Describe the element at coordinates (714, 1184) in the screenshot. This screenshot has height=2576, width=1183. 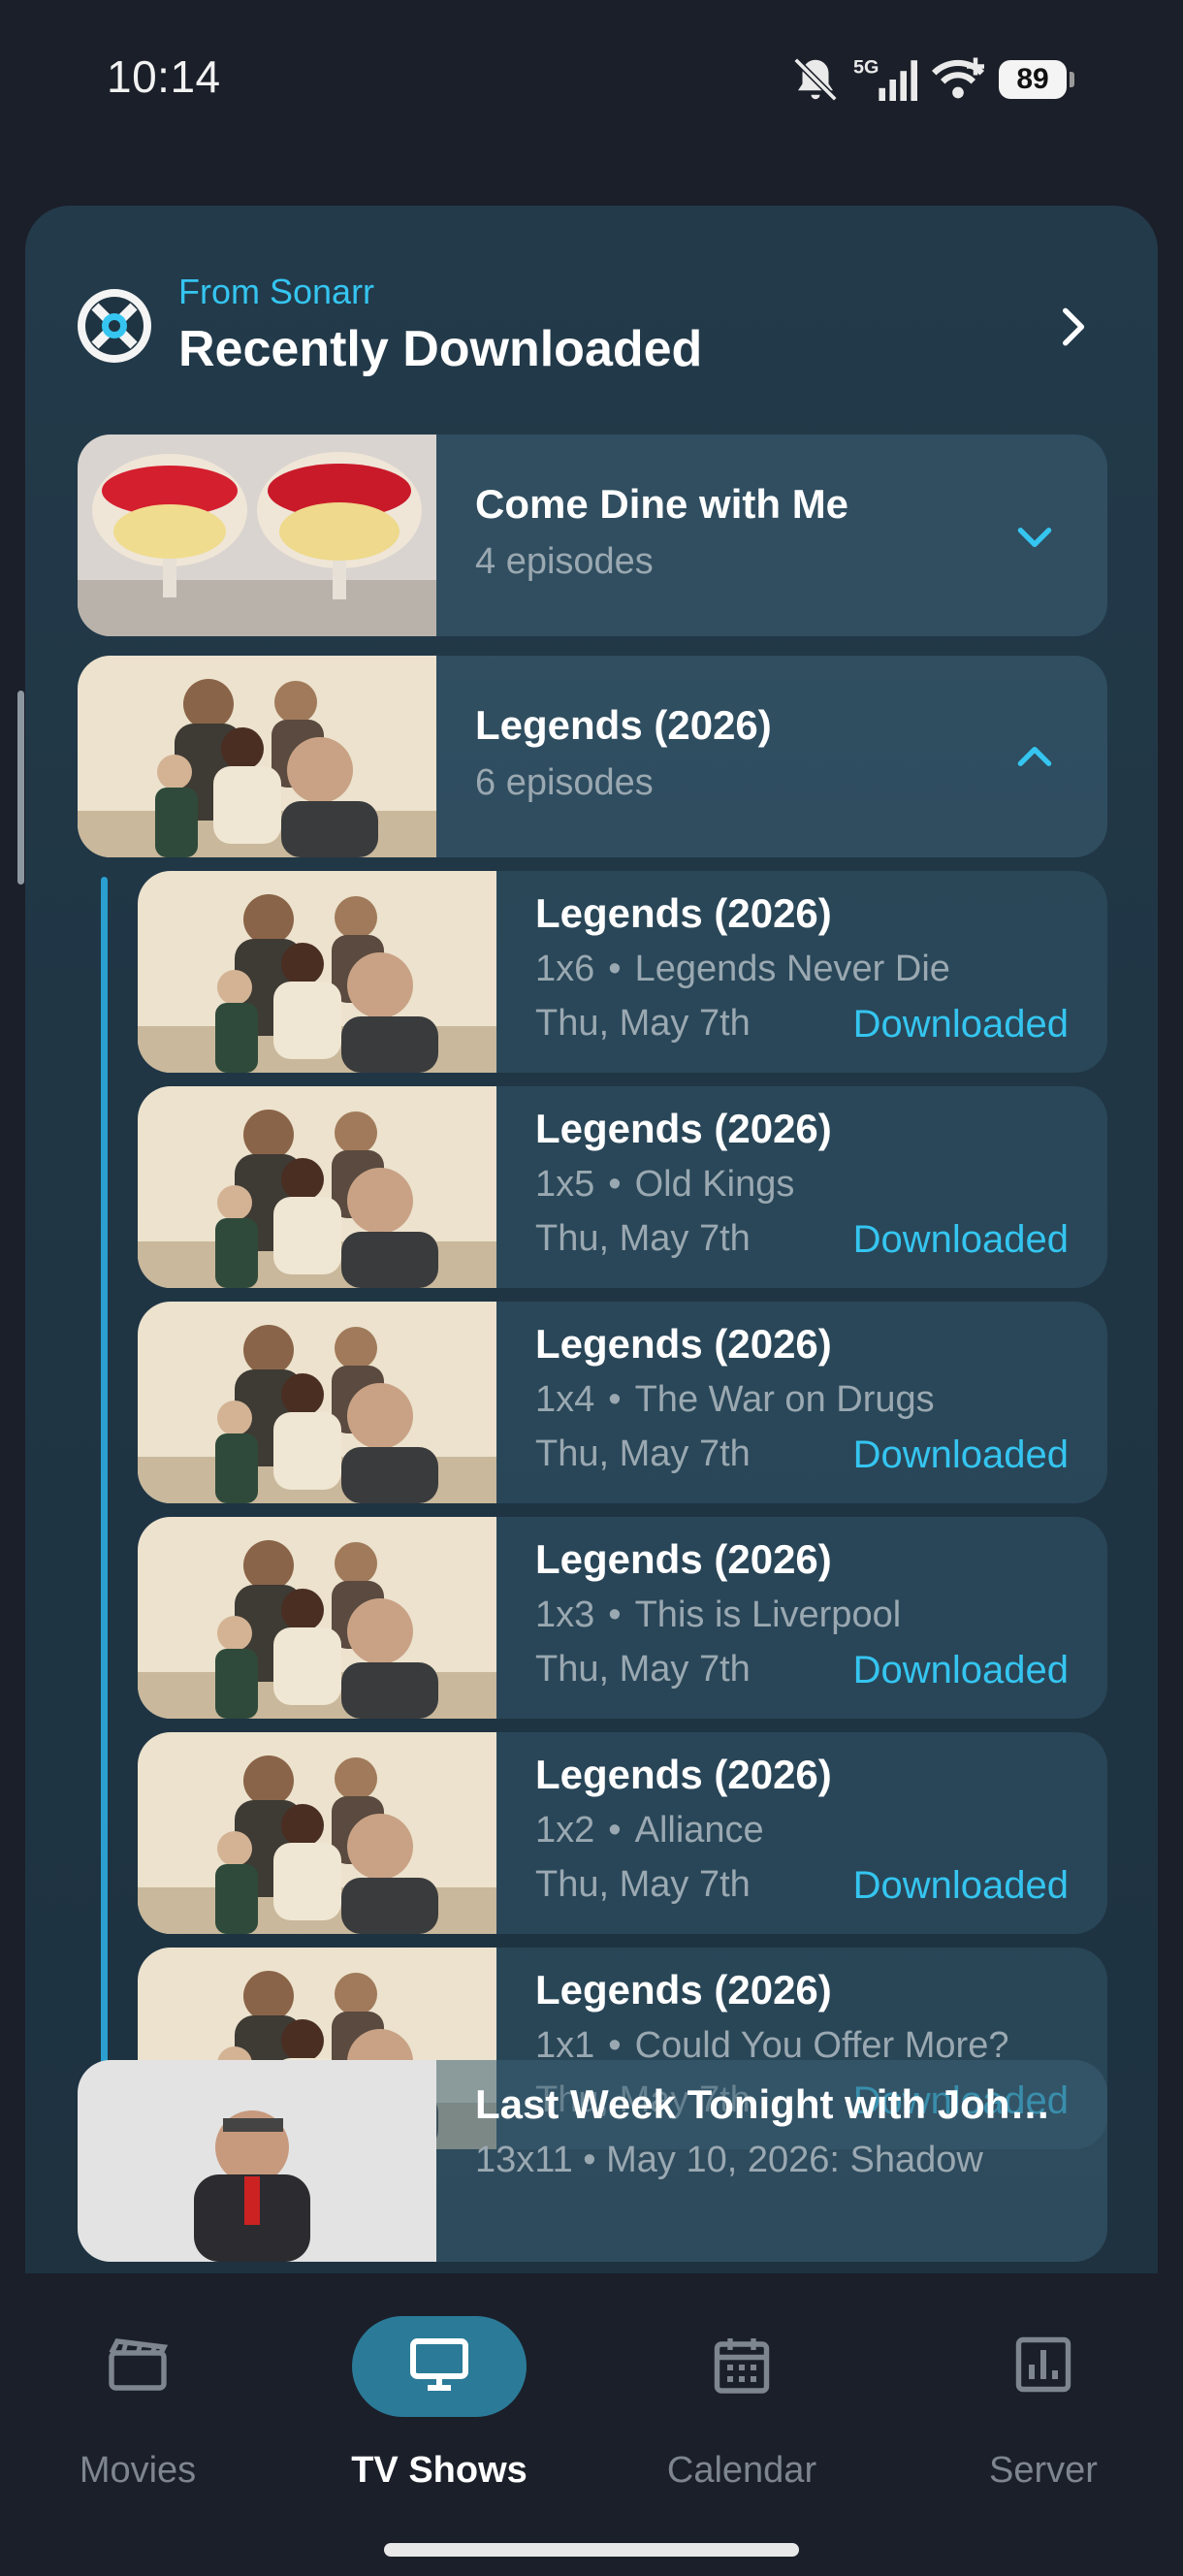
I see `episode-name: Old Kings` at that location.